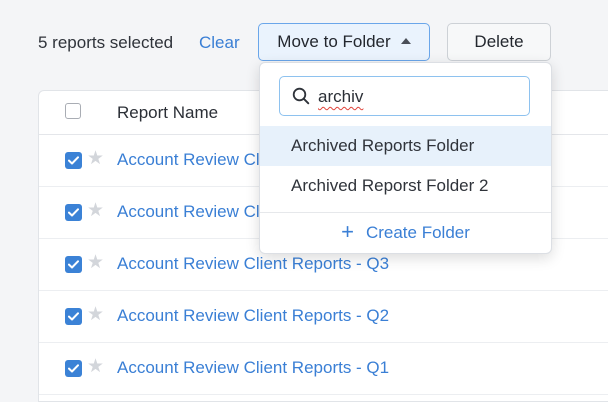 The image size is (608, 402). I want to click on create-folder-button: + Create Folder, so click(405, 233).